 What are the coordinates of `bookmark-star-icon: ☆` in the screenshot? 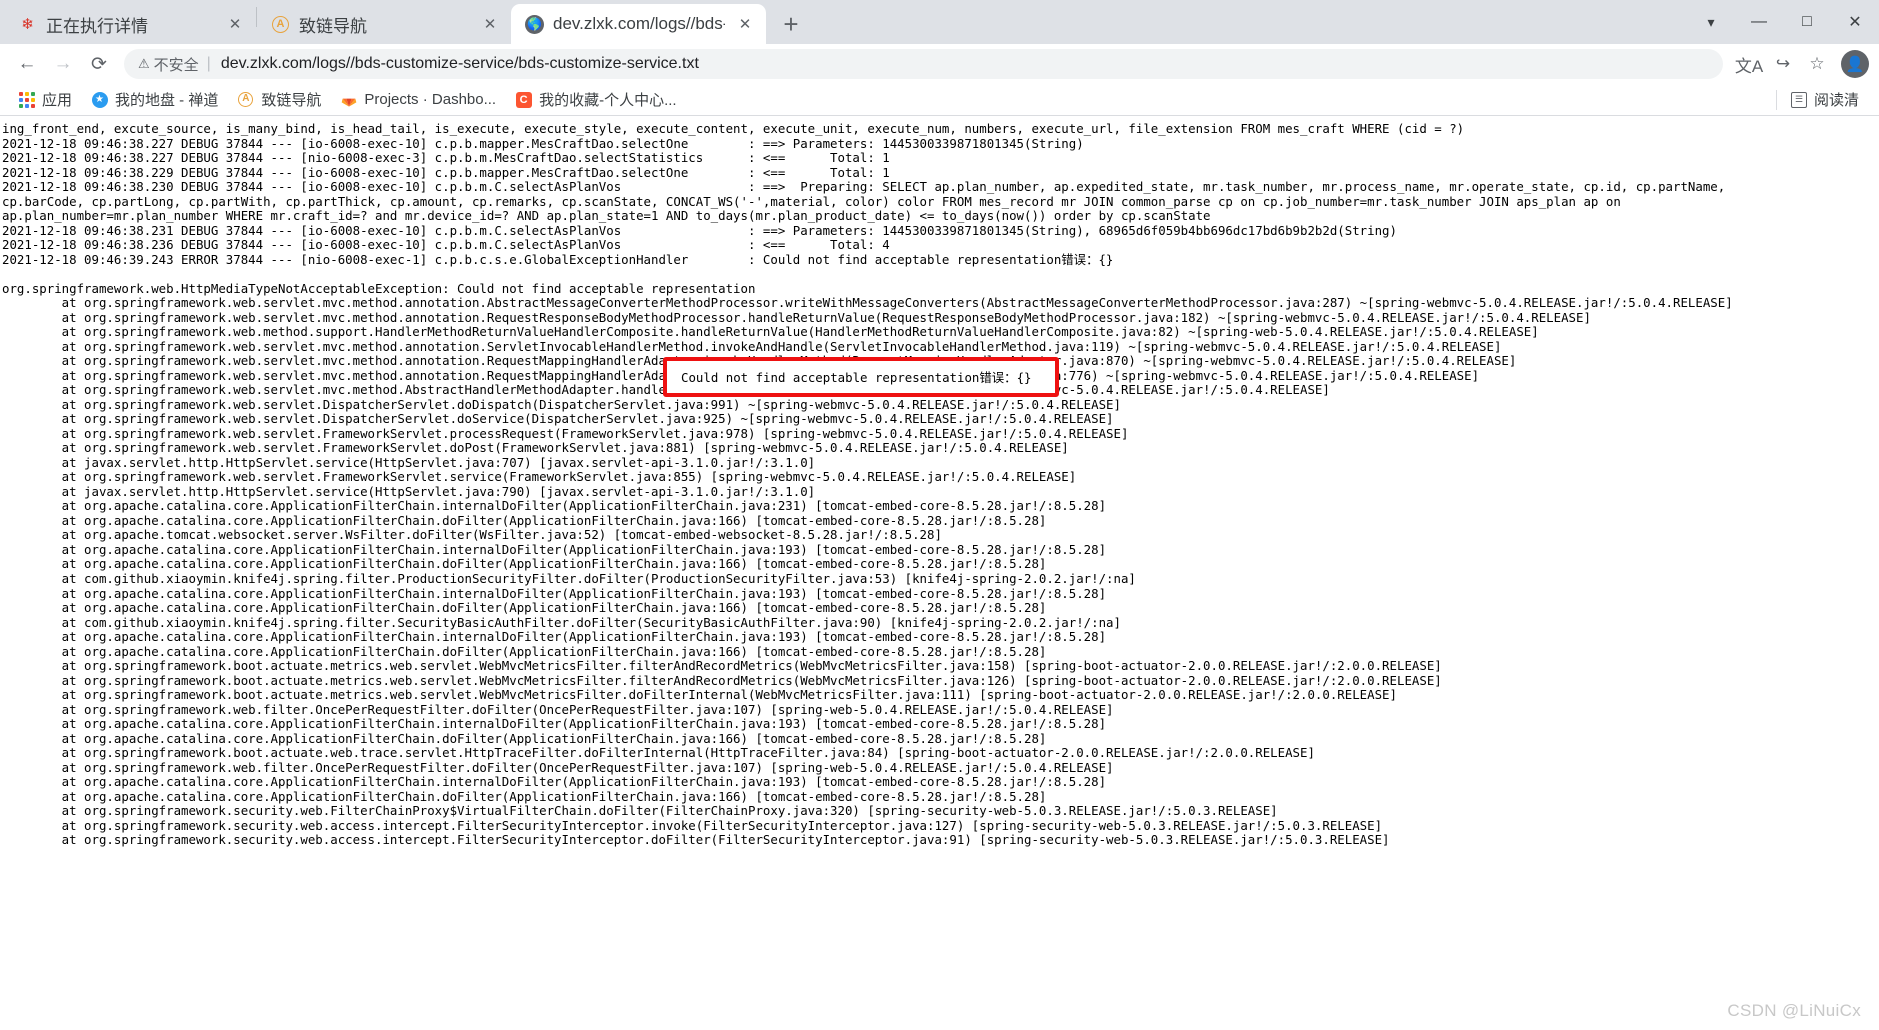 It's located at (1817, 64).